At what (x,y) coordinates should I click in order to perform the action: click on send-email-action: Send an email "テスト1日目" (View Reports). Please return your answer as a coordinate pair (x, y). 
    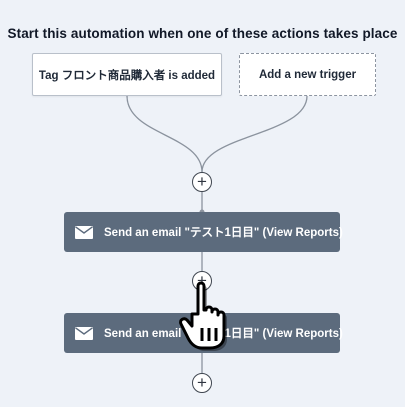
    Looking at the image, I should click on (203, 232).